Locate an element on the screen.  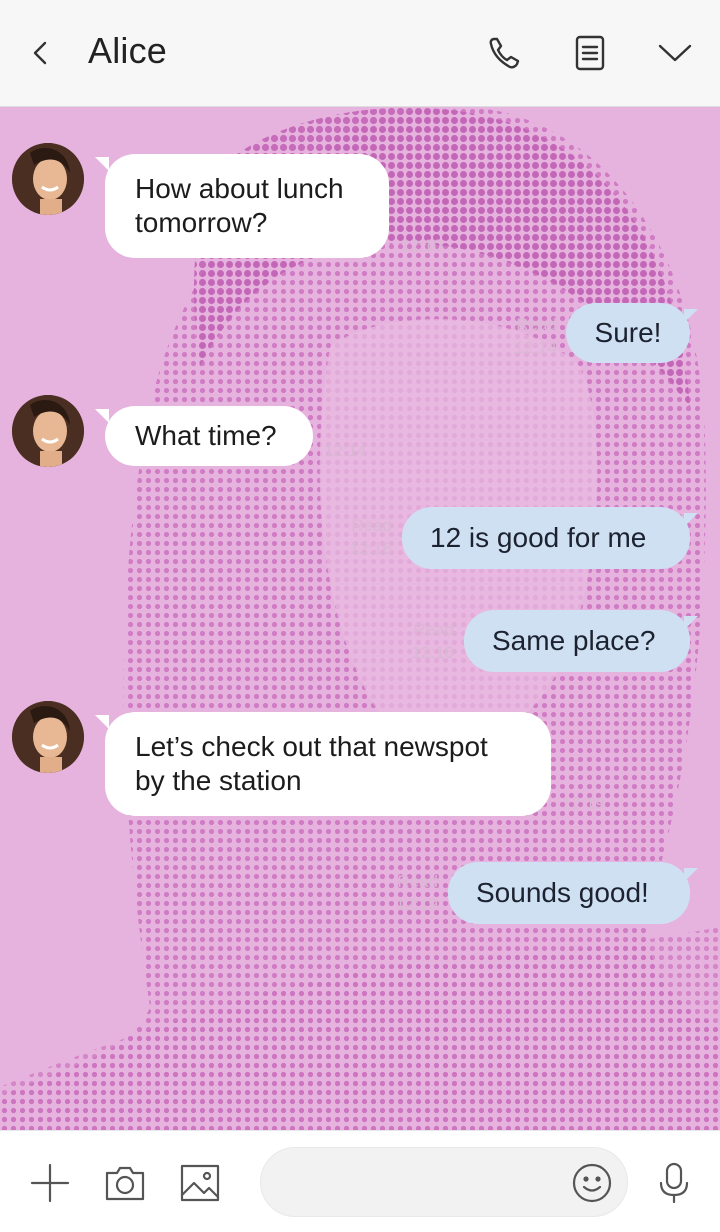
message-bubble-outgoing: 12 is good for me is located at coordinates (546, 538).